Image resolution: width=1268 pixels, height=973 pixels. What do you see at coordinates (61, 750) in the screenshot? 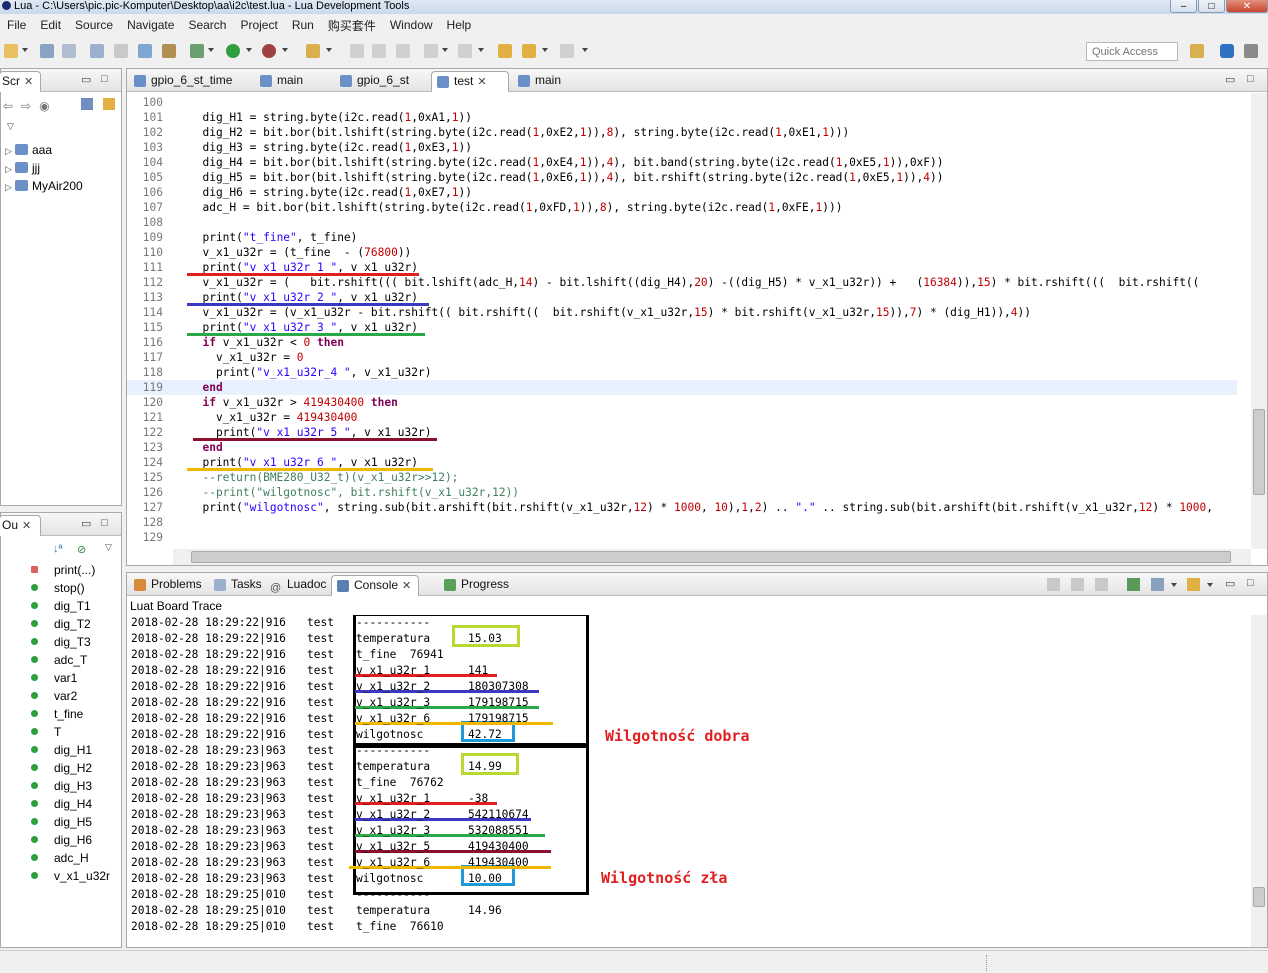
I see `outline-item: dig_H1` at bounding box center [61, 750].